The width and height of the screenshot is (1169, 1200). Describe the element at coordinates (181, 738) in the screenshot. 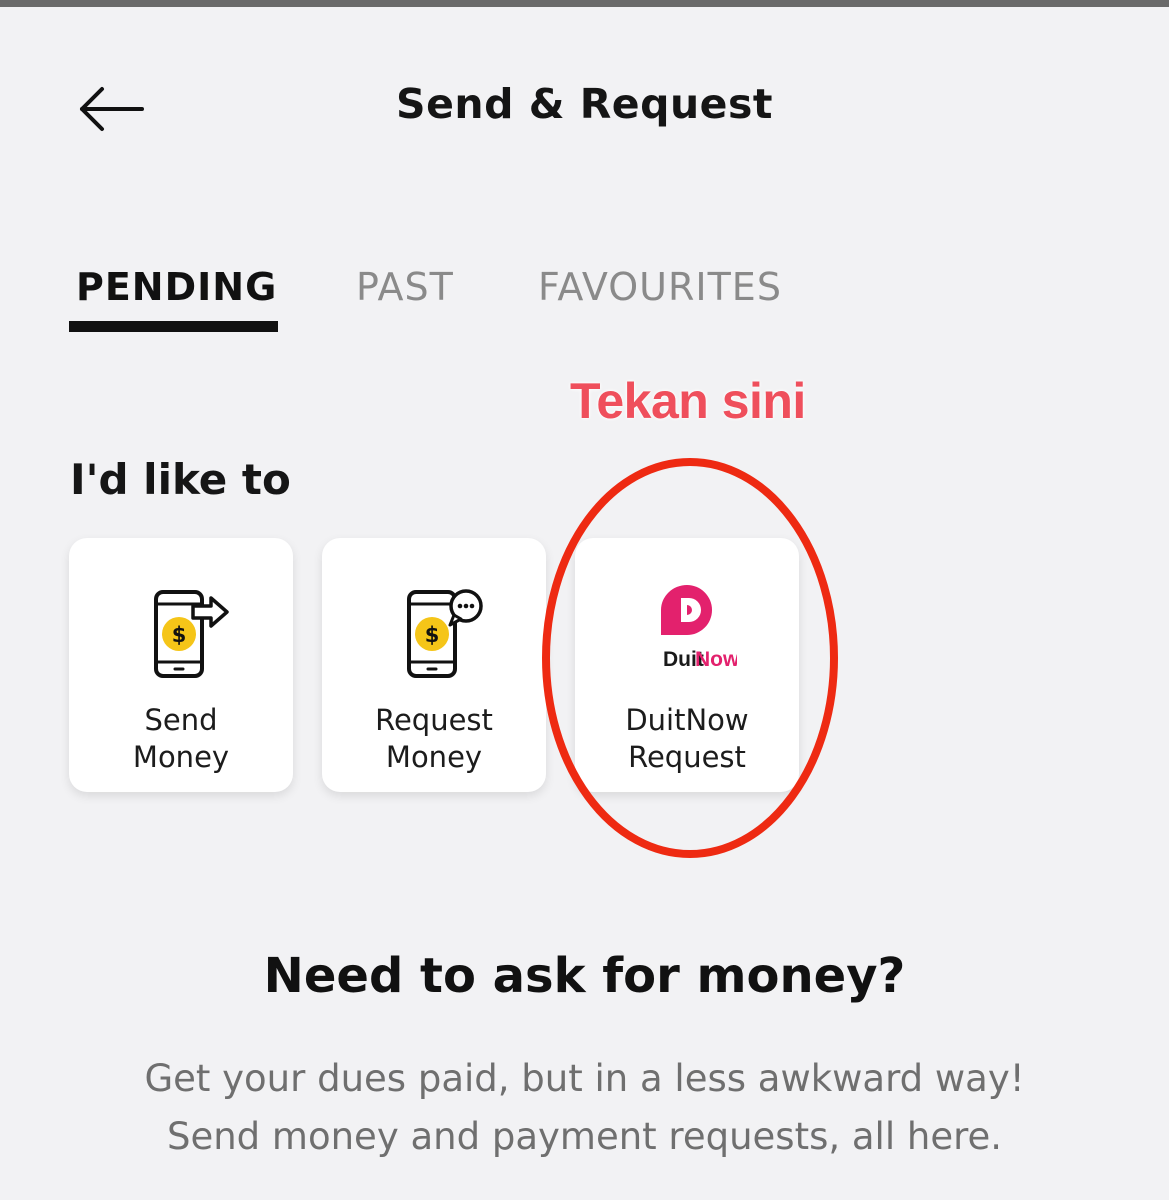

I see `send-money-label: Send Money` at that location.